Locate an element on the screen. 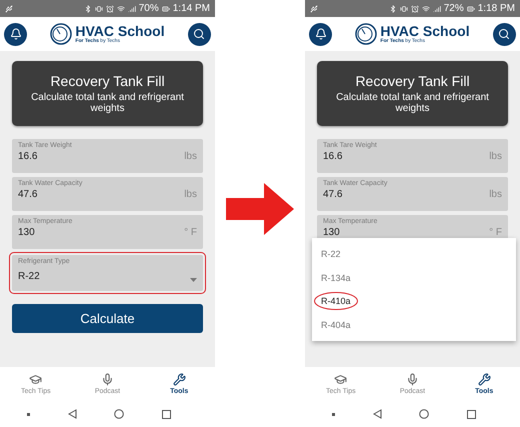  dropdown-option: R-410a is located at coordinates (336, 301).